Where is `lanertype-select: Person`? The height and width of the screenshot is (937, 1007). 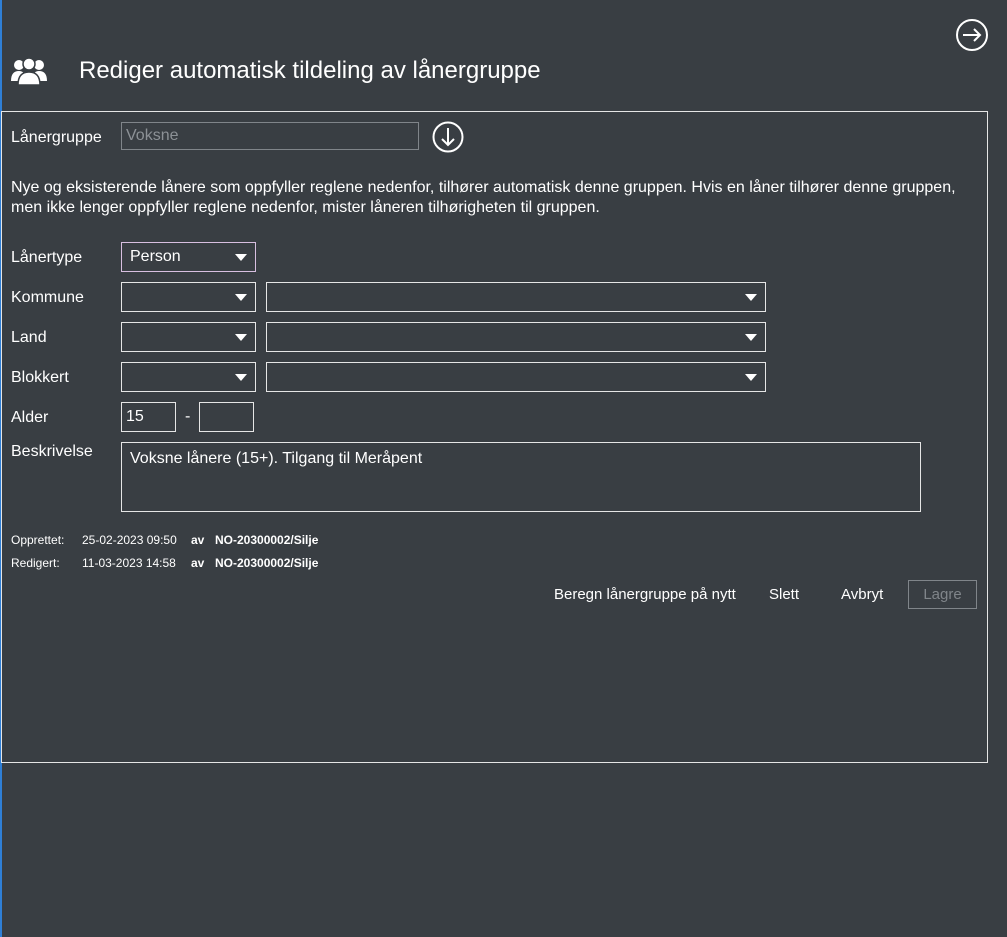 lanertype-select: Person is located at coordinates (188, 257).